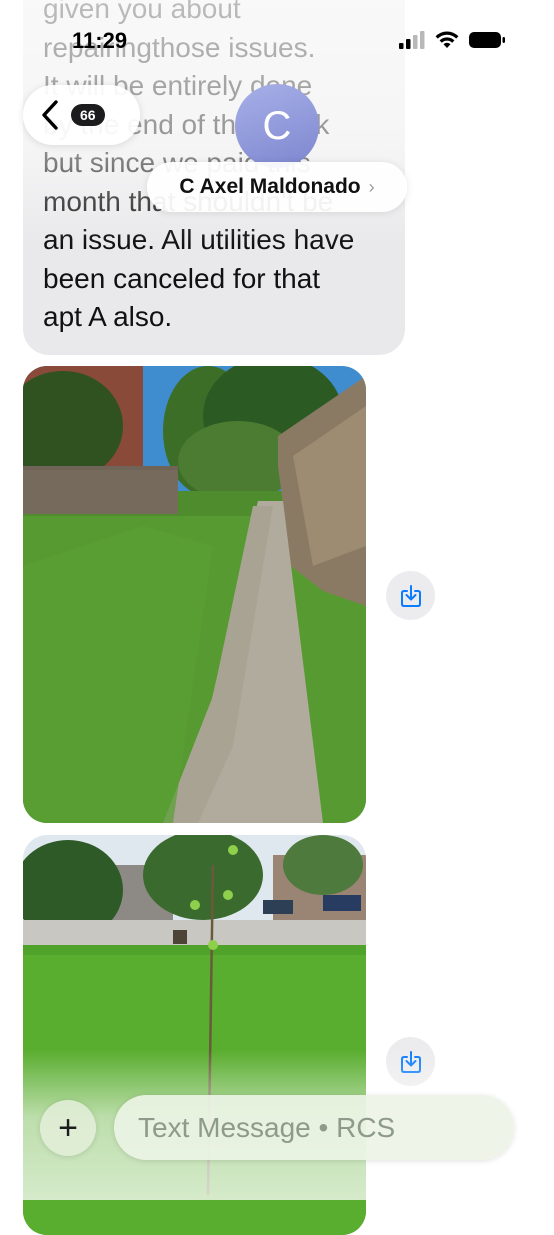  What do you see at coordinates (199, 239) in the screenshot?
I see `message-line: an issue. All utilities have` at bounding box center [199, 239].